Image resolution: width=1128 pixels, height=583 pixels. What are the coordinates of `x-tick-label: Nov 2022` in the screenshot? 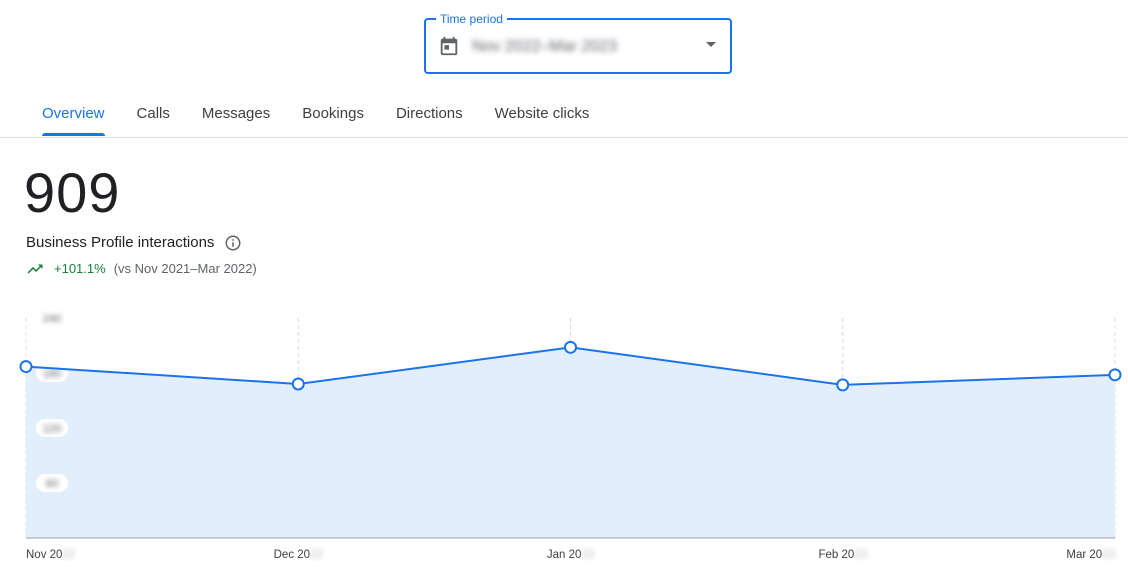 It's located at (50, 555).